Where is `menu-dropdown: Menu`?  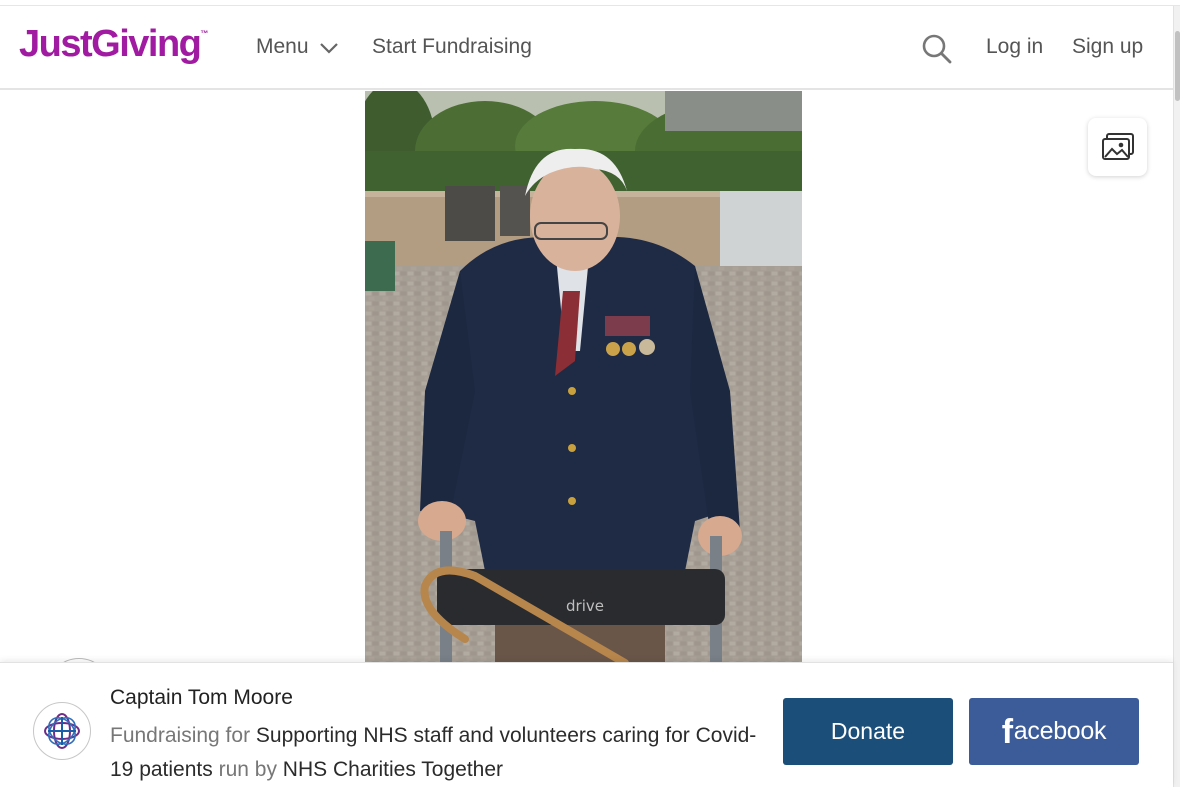 menu-dropdown: Menu is located at coordinates (297, 47).